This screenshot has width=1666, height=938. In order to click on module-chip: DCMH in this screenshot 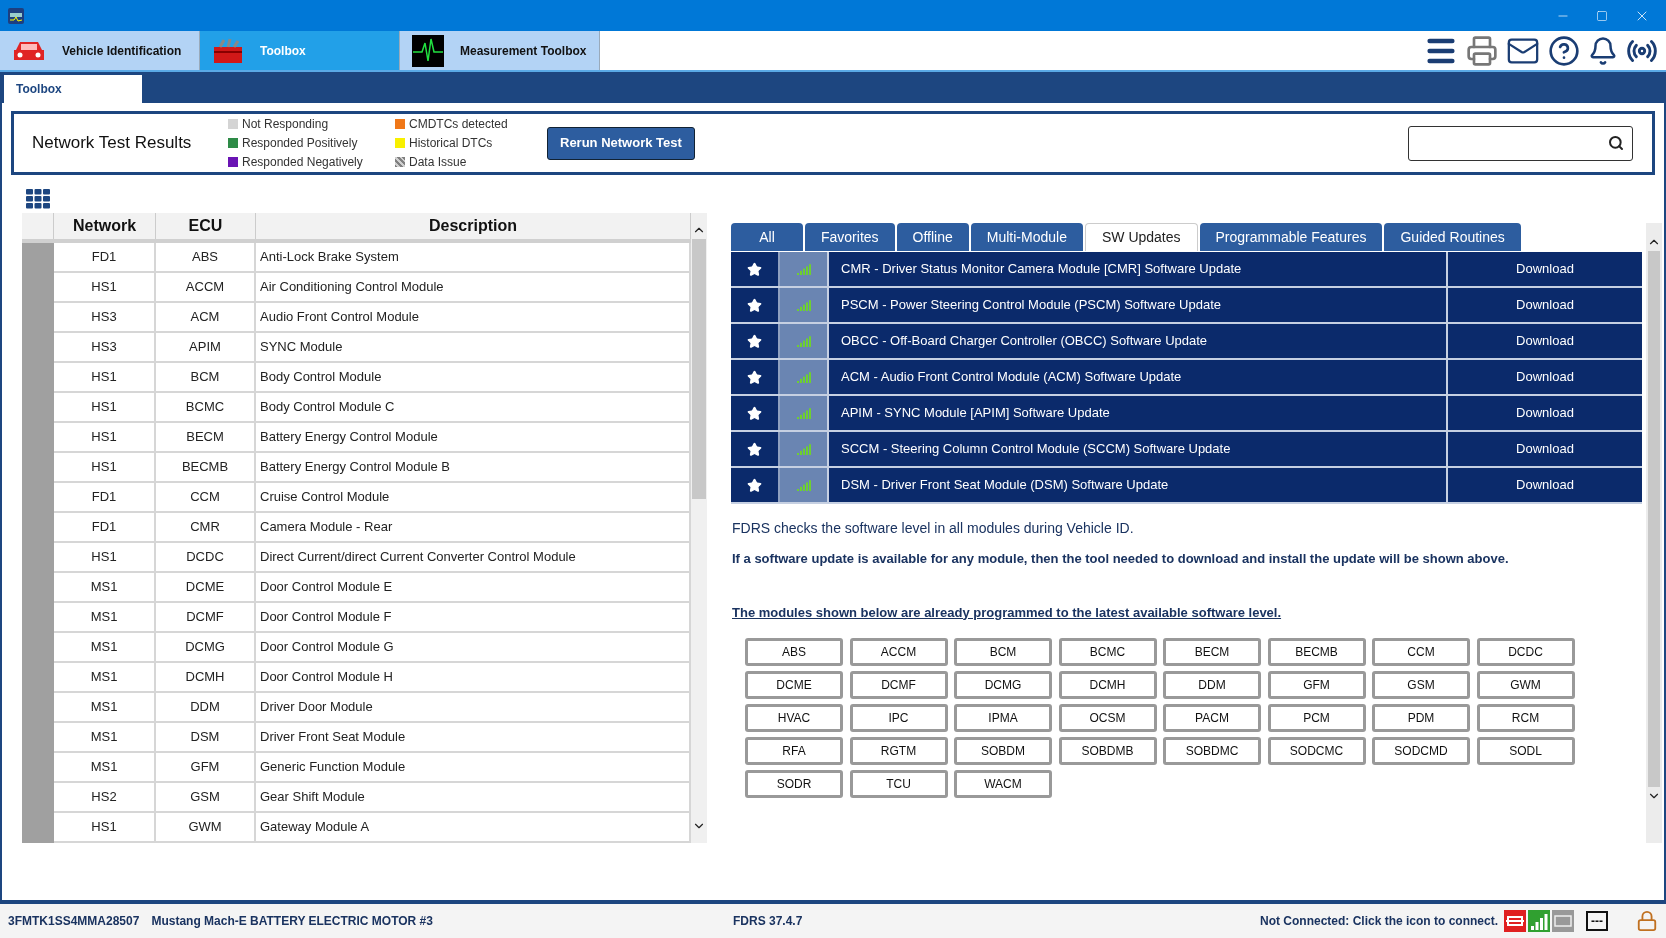, I will do `click(1107, 685)`.